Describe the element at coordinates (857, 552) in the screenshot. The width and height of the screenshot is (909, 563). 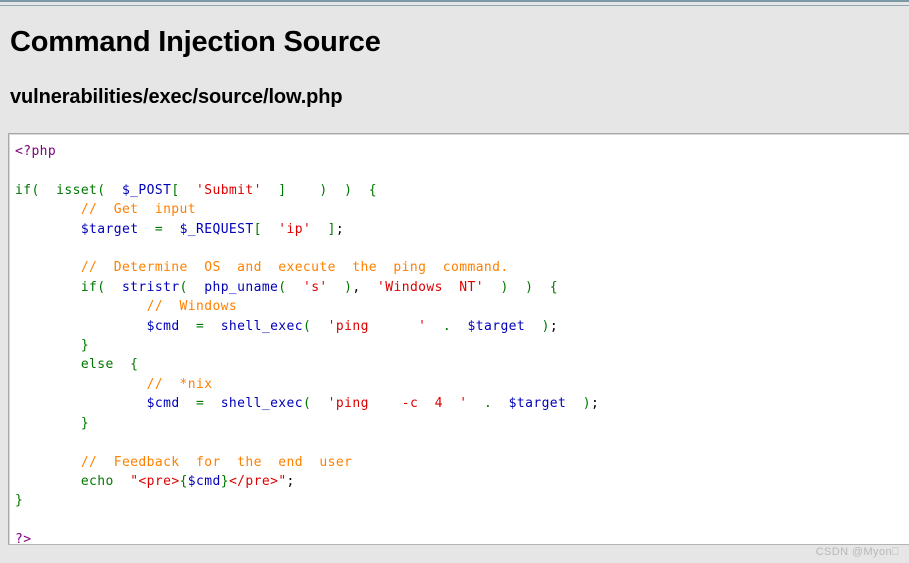
I see `csdn-watermark: CSDN @Myon⎕` at that location.